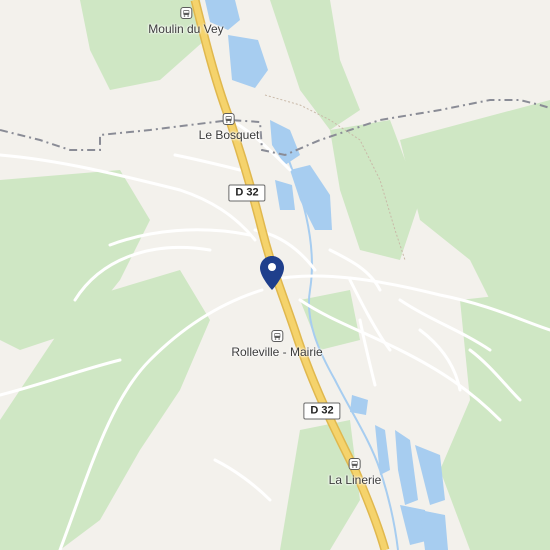  Describe the element at coordinates (186, 29) in the screenshot. I see `place-label: Moulin du Vey` at that location.